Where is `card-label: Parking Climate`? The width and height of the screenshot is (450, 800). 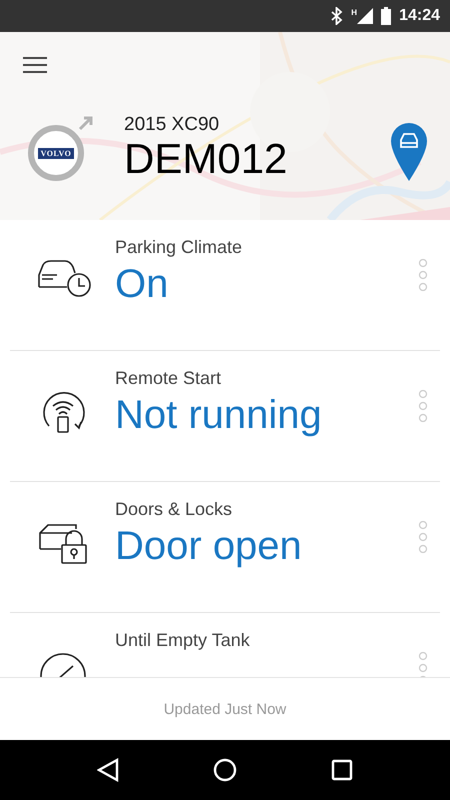 card-label: Parking Climate is located at coordinates (178, 247).